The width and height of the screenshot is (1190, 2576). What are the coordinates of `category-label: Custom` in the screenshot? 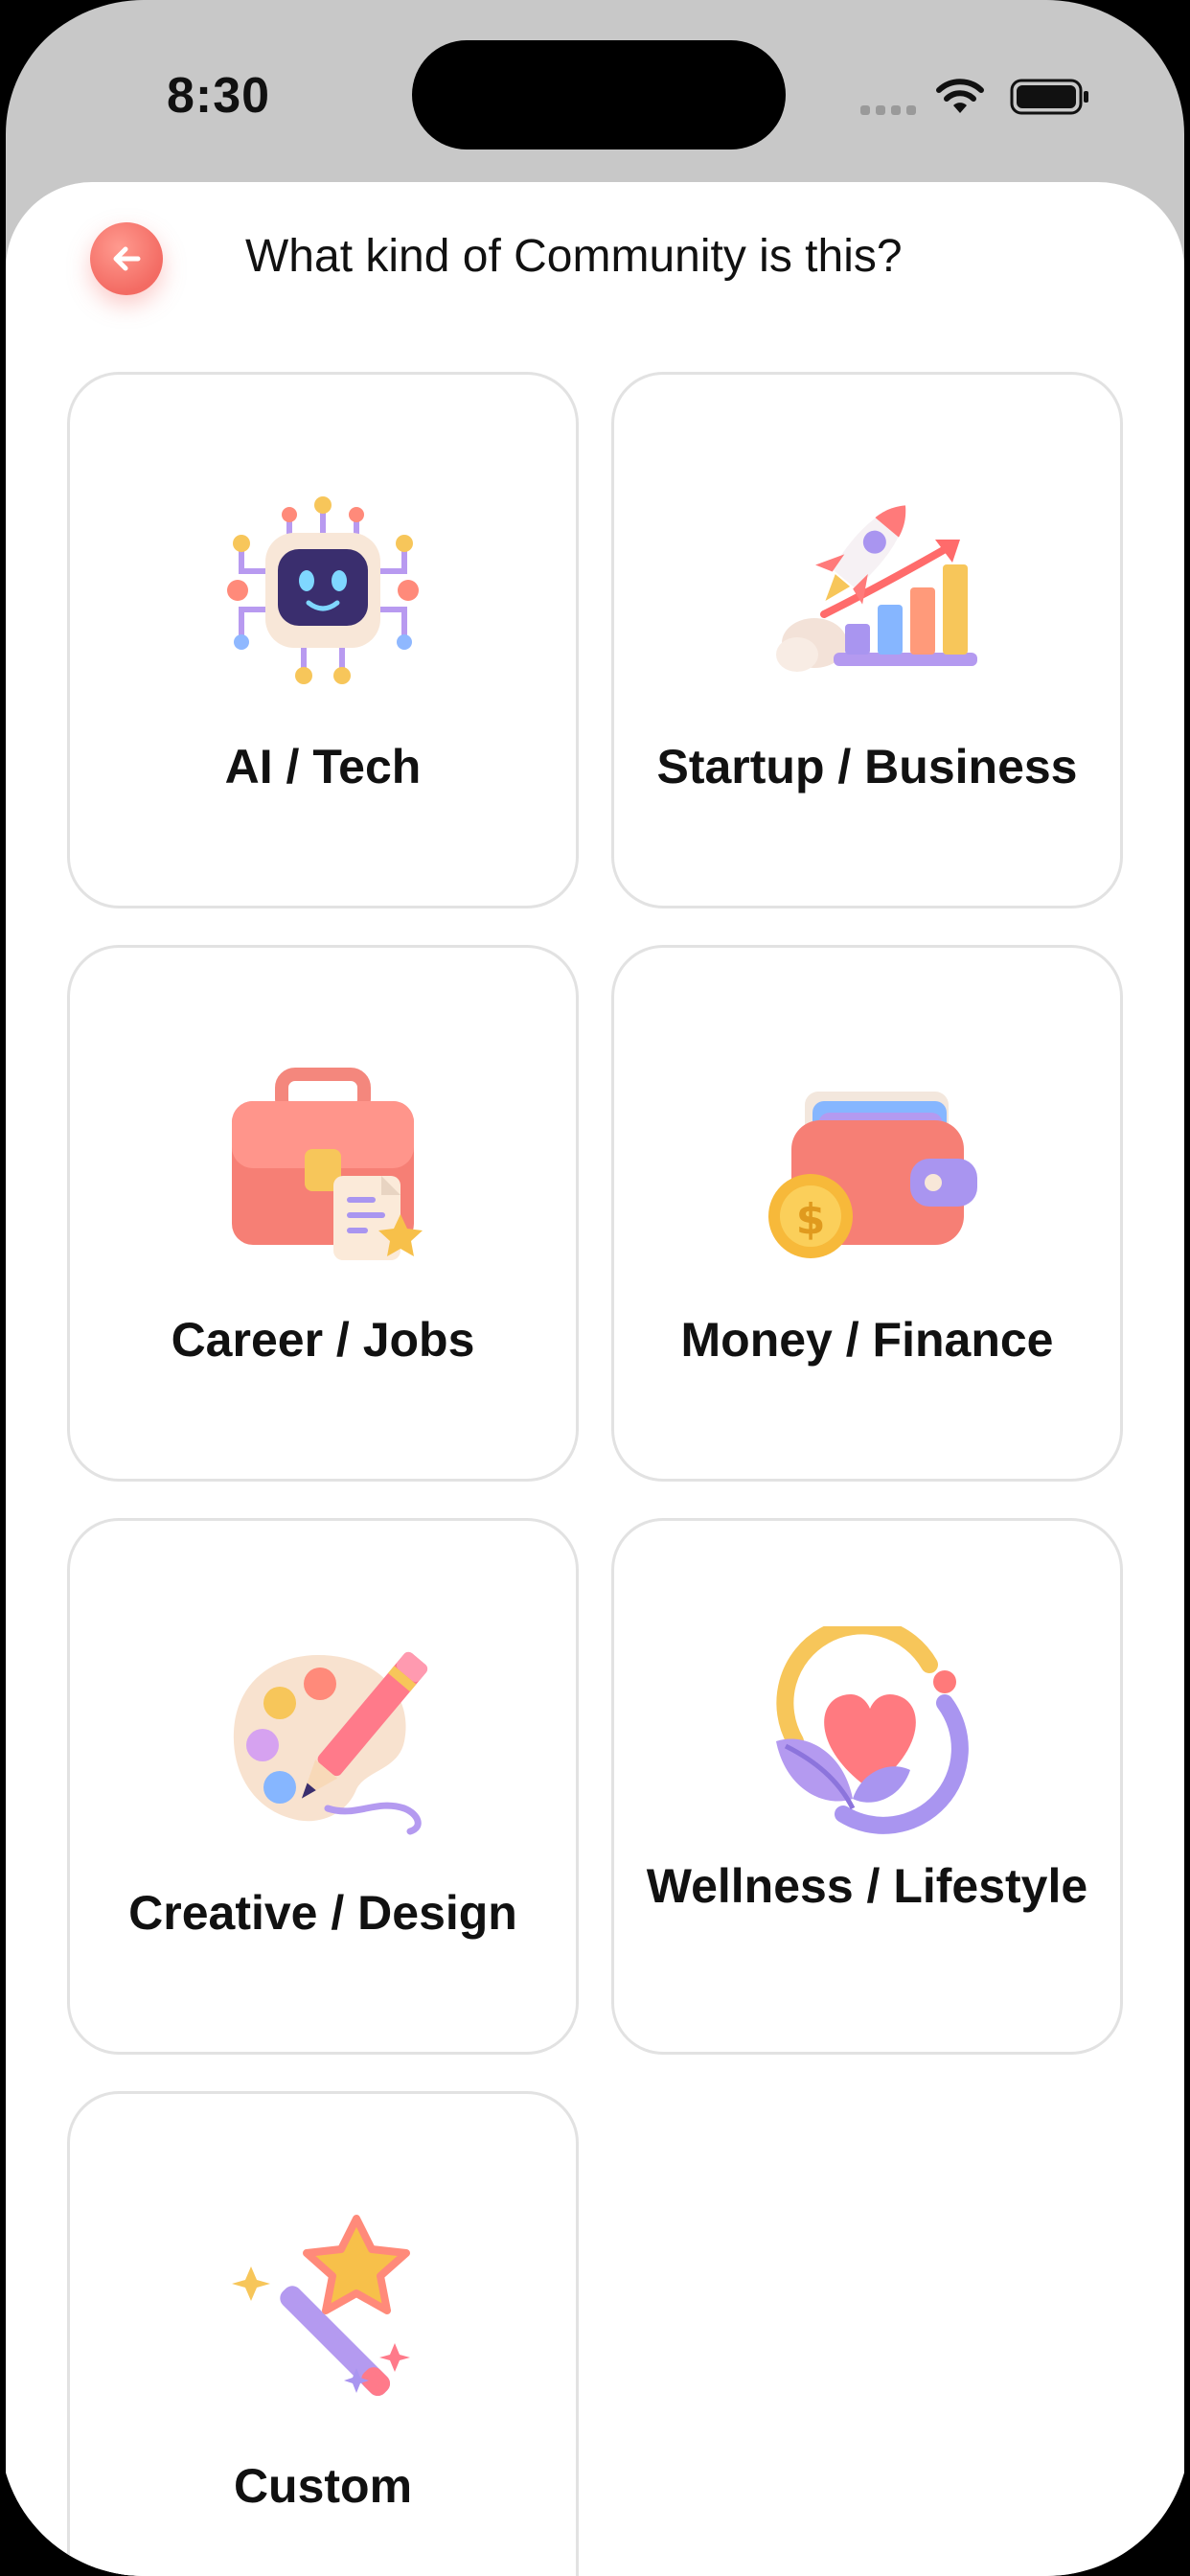 It's located at (323, 2486).